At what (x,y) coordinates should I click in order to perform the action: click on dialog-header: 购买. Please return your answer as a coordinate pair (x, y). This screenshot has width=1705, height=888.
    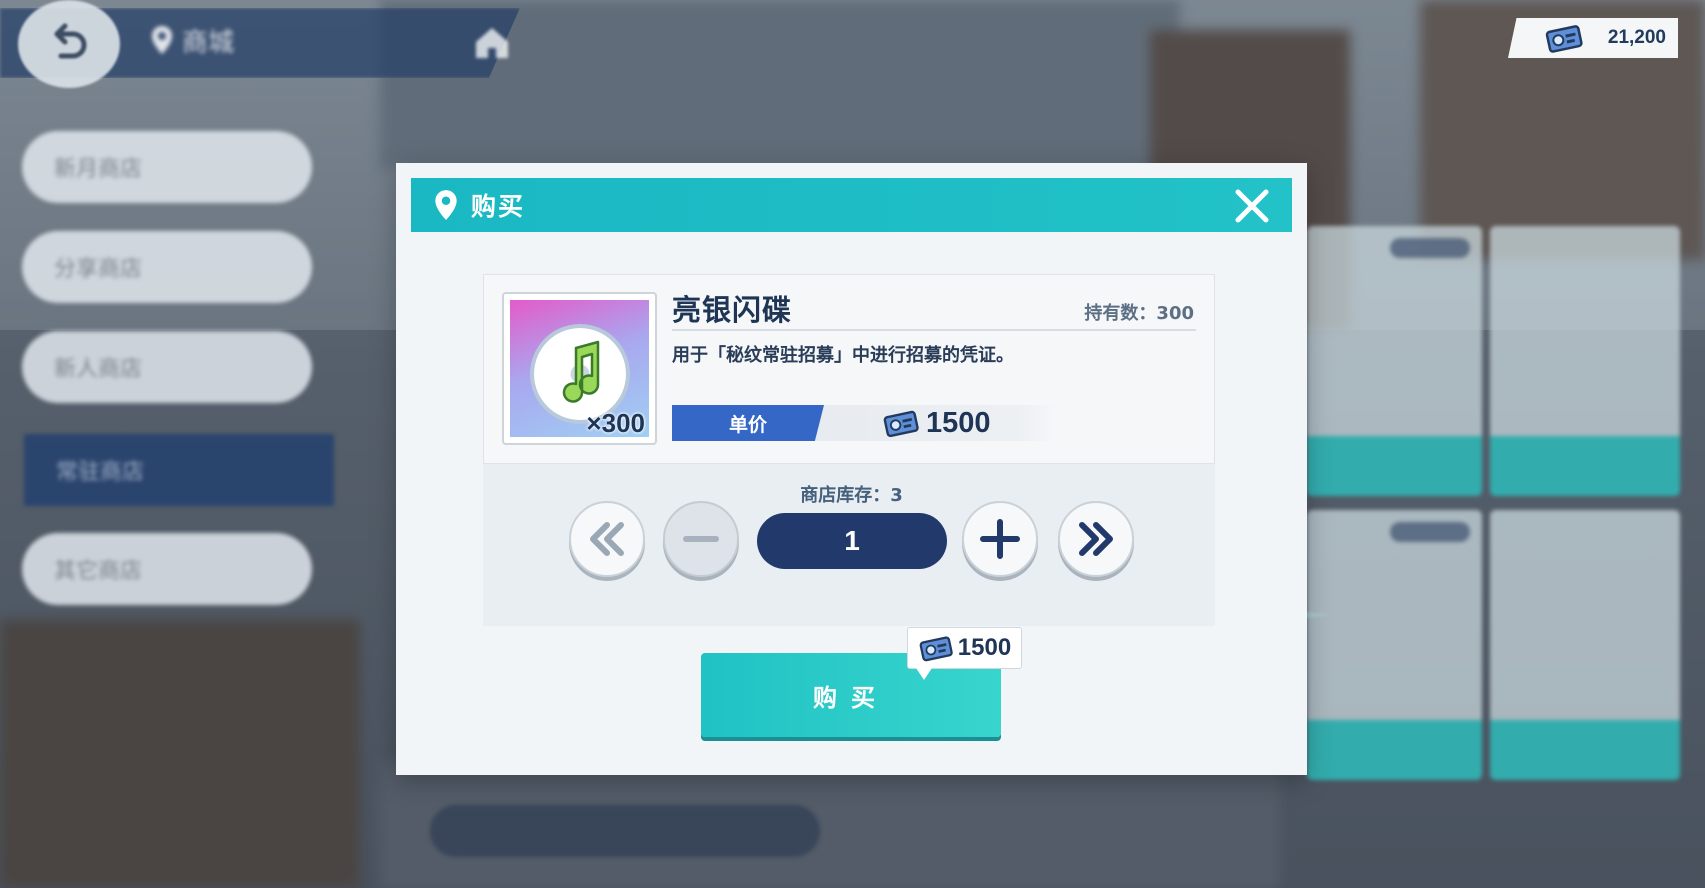
    Looking at the image, I should click on (851, 205).